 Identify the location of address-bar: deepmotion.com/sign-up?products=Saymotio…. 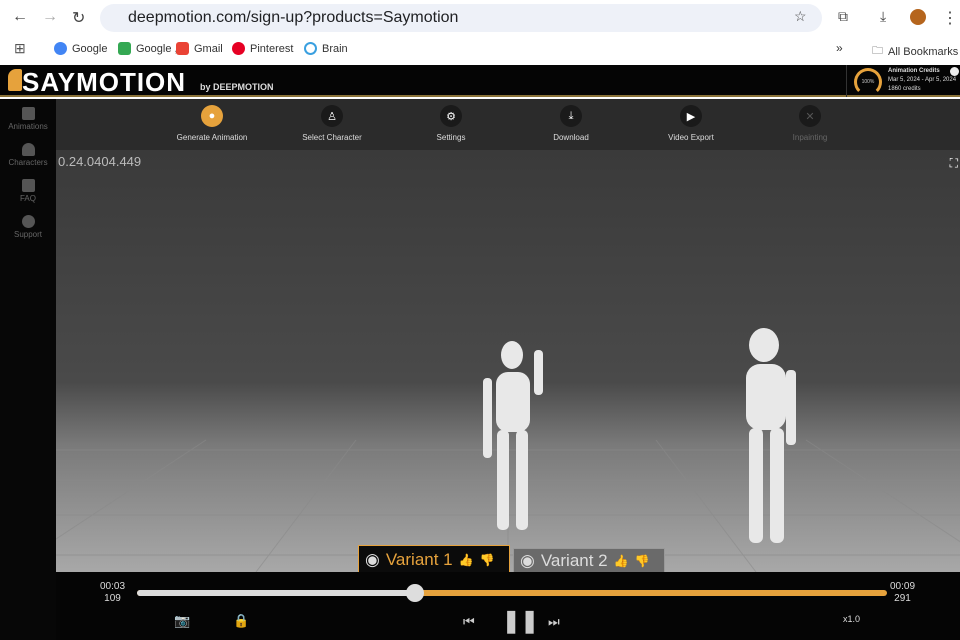
(461, 18).